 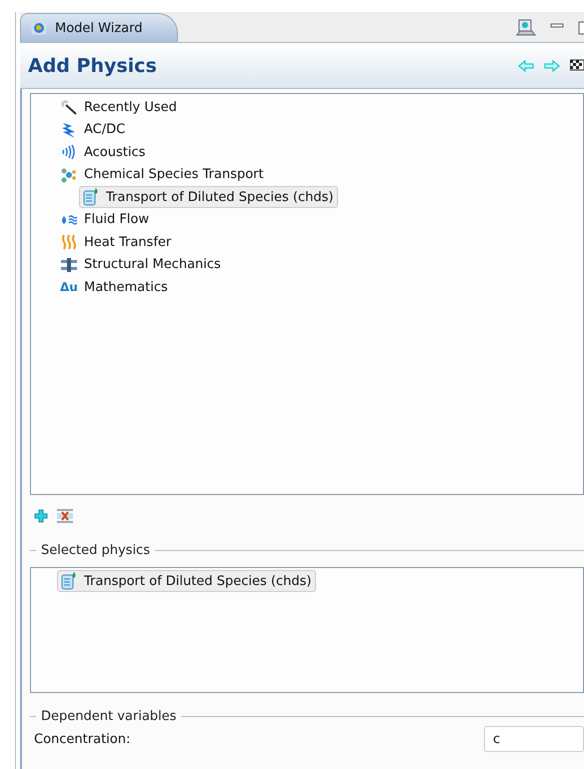 What do you see at coordinates (526, 28) in the screenshot?
I see `help-icon` at bounding box center [526, 28].